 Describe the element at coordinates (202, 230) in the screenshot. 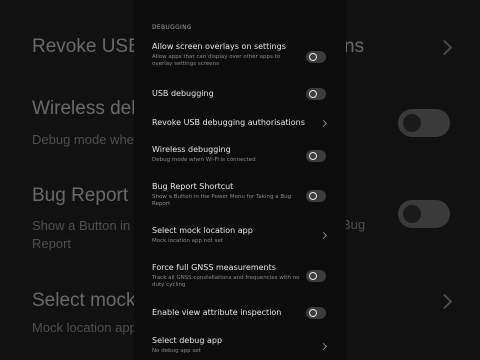

I see `setting-title: Select mock location app` at that location.